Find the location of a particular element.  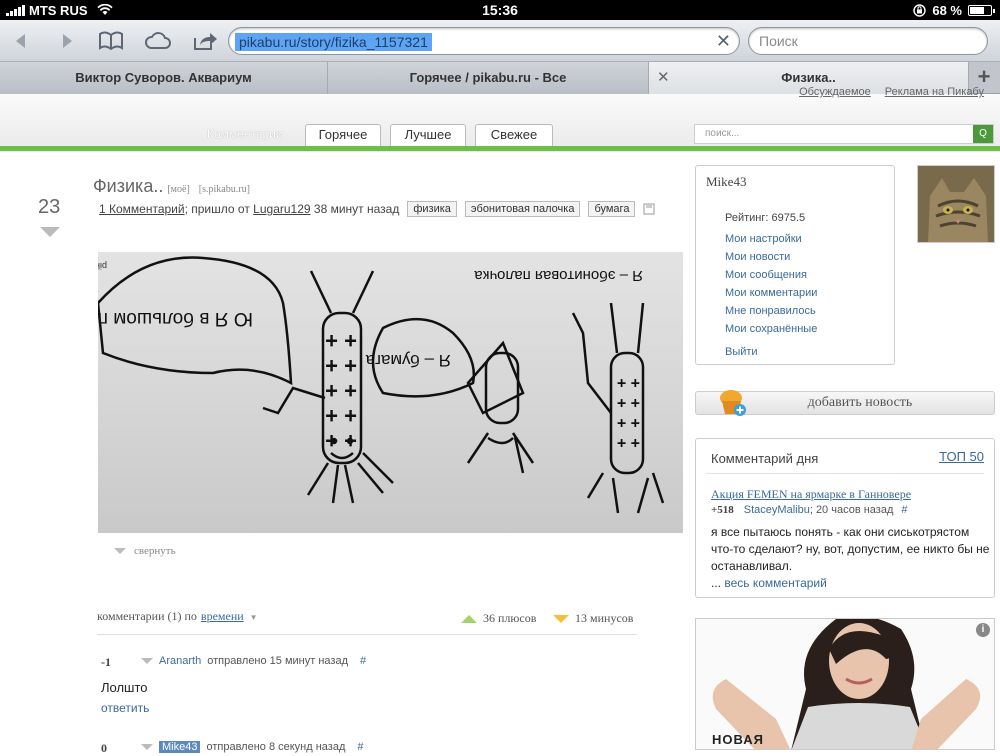

forward-button is located at coordinates (67, 41).